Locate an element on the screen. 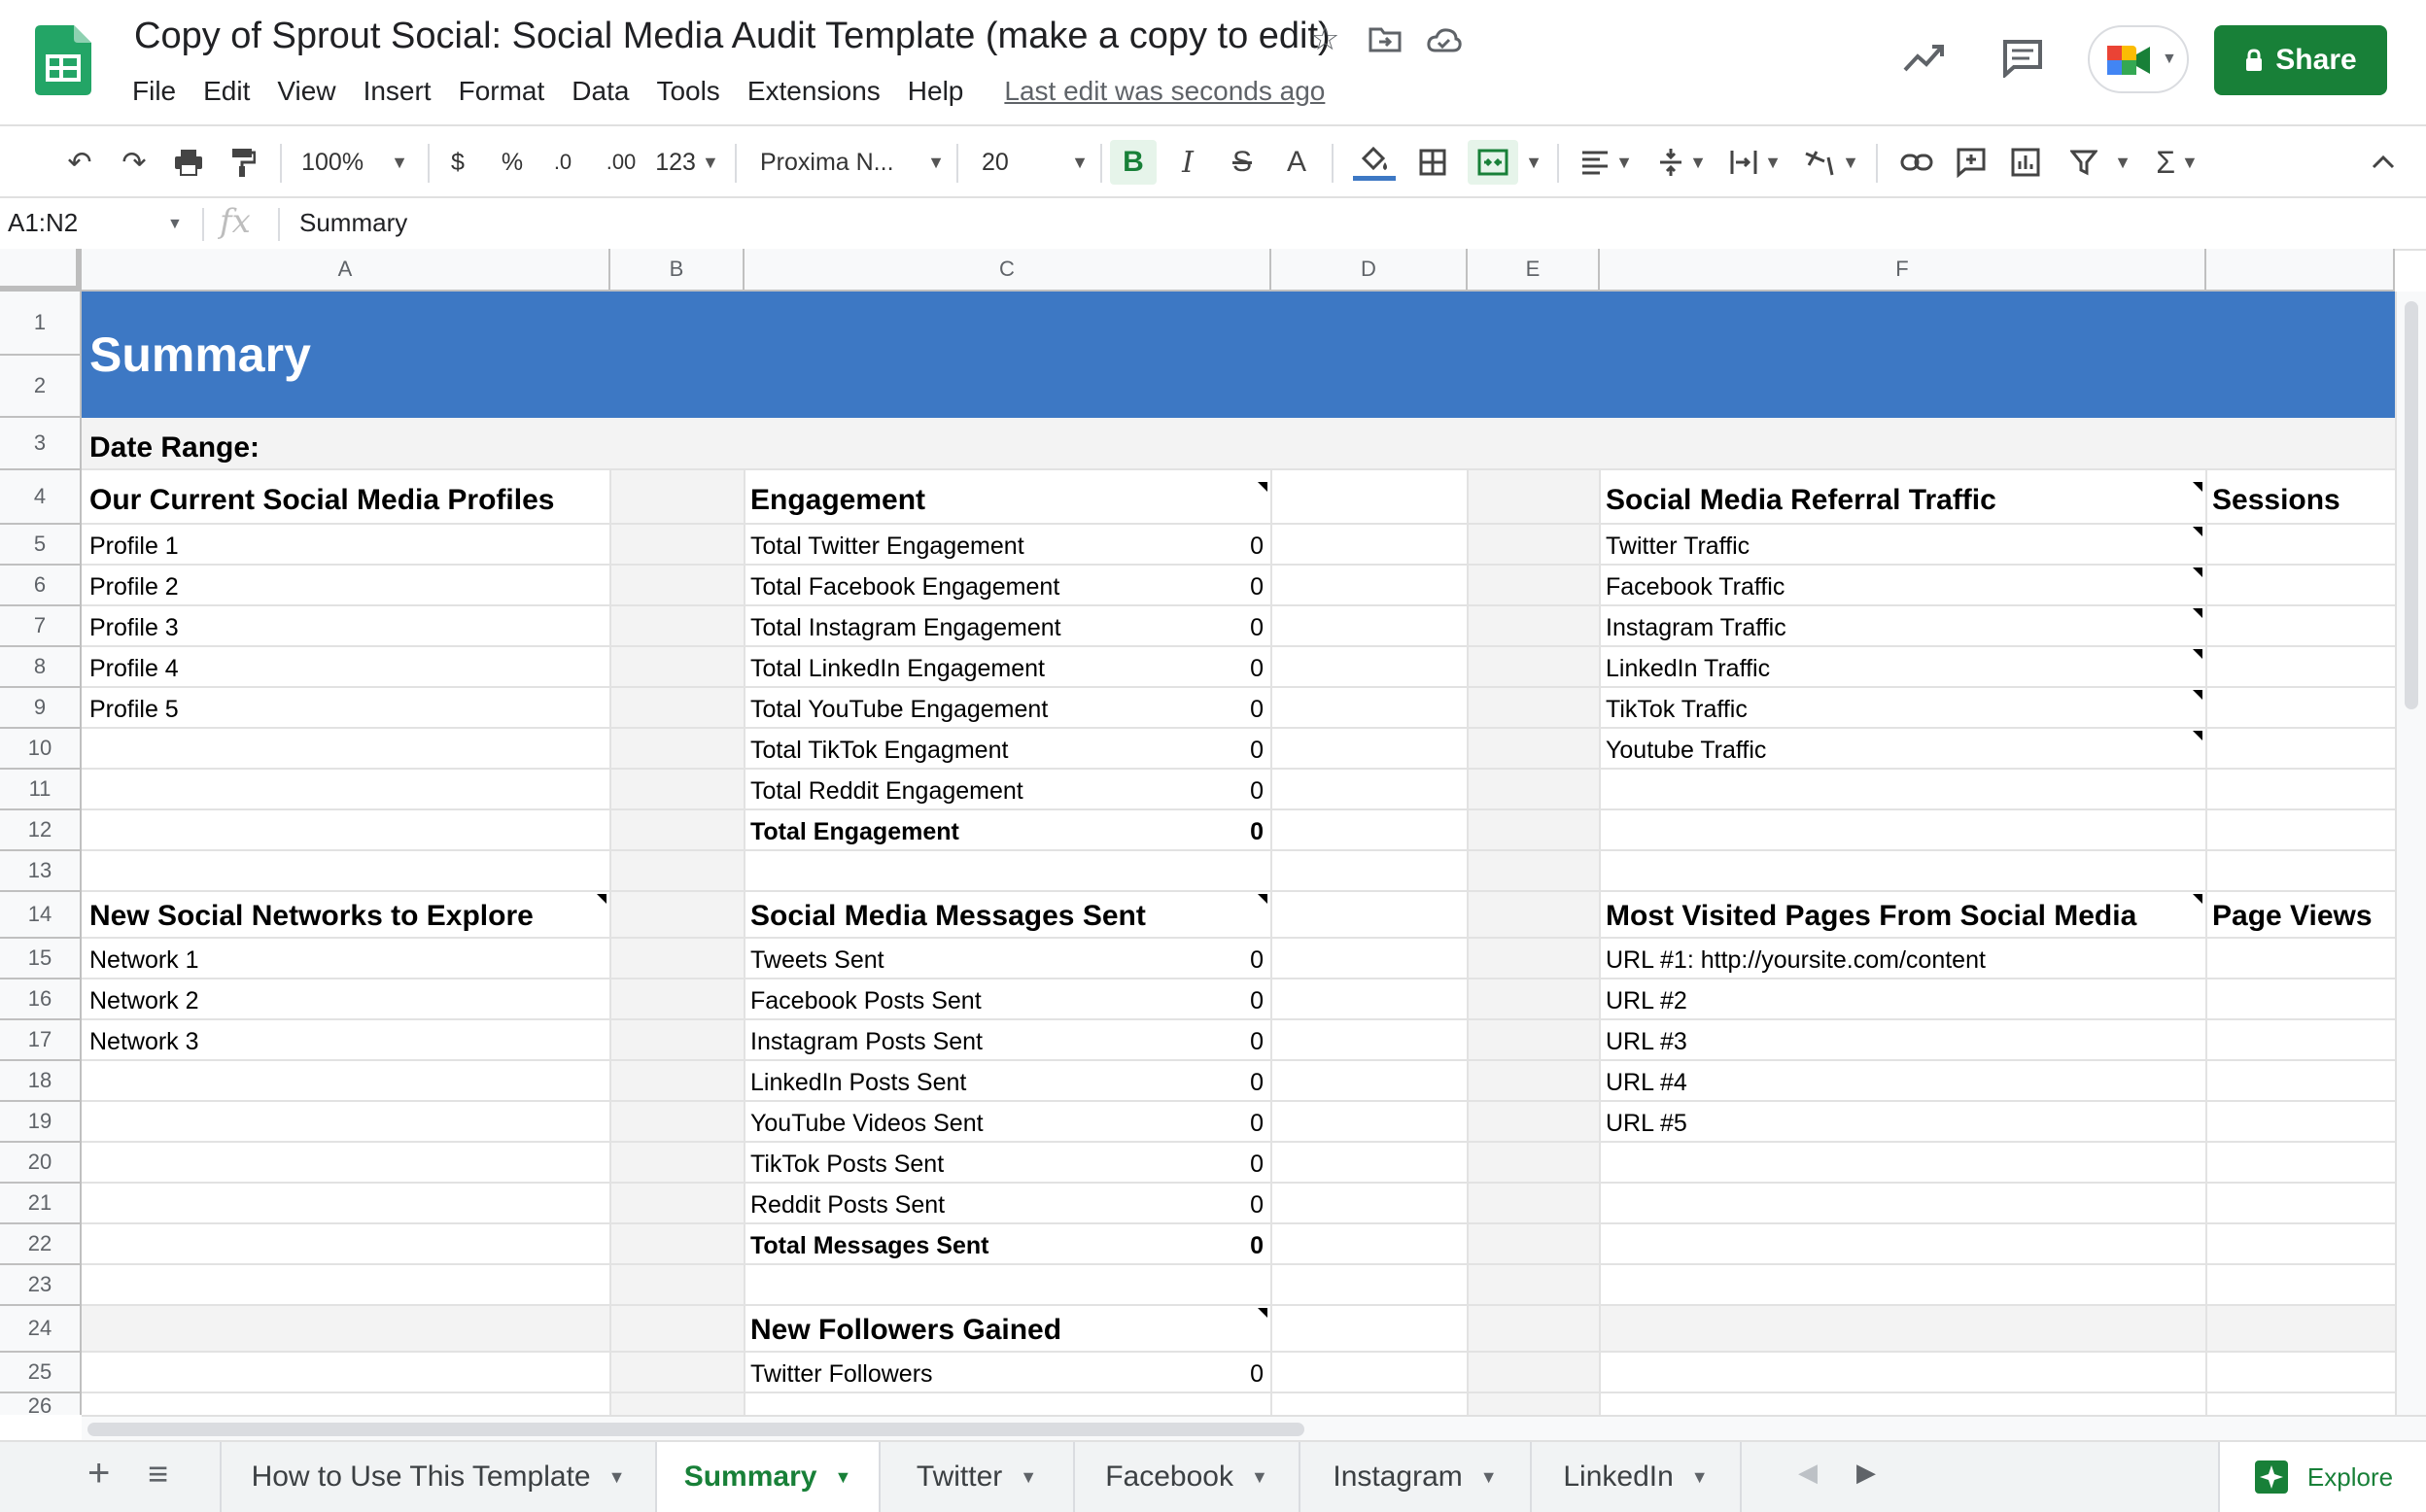 This screenshot has height=1512, width=2426. print-icon is located at coordinates (188, 162).